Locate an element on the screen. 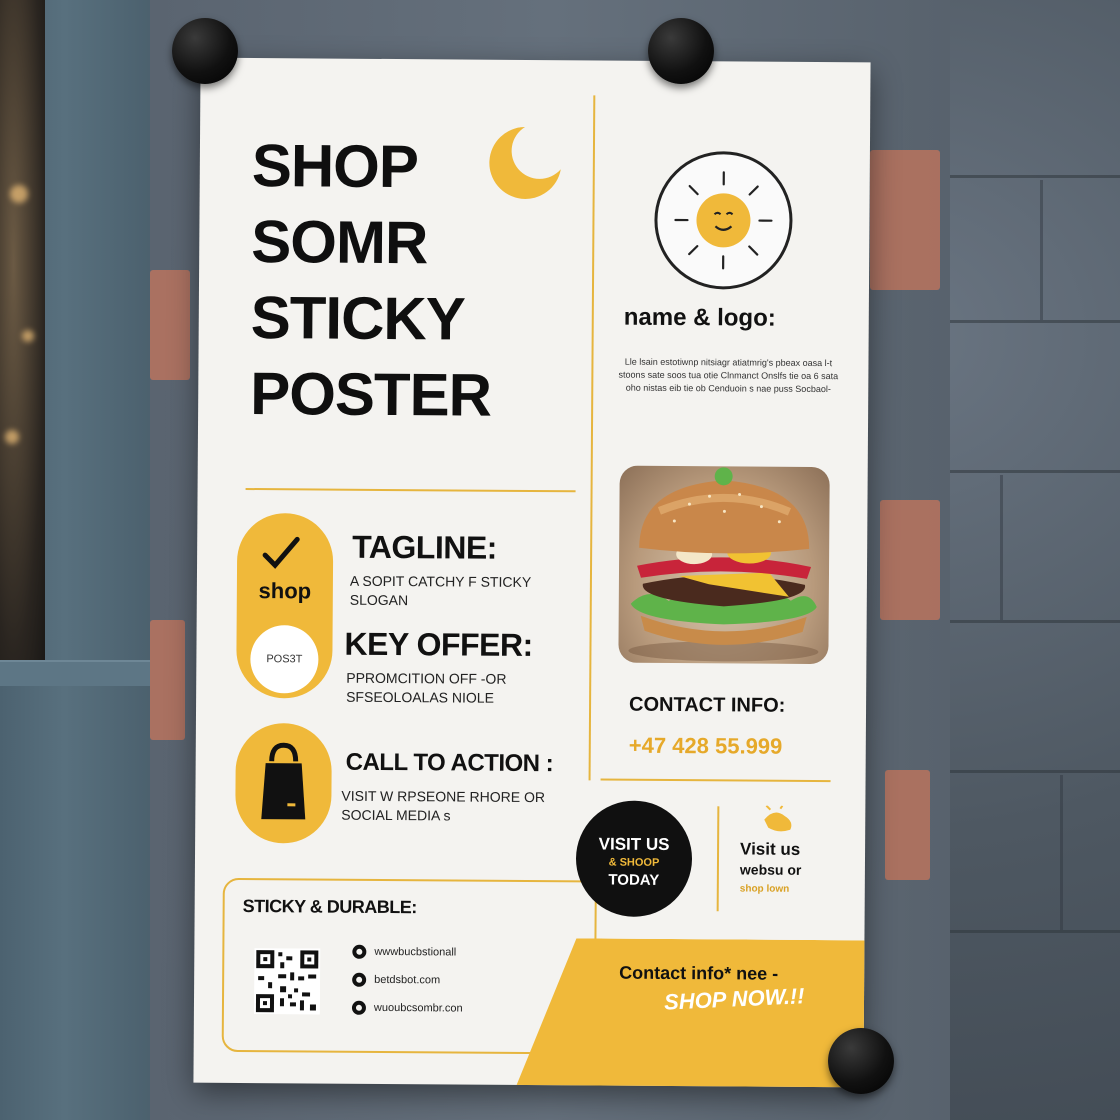  visit-line: & SHOOP is located at coordinates (634, 862).